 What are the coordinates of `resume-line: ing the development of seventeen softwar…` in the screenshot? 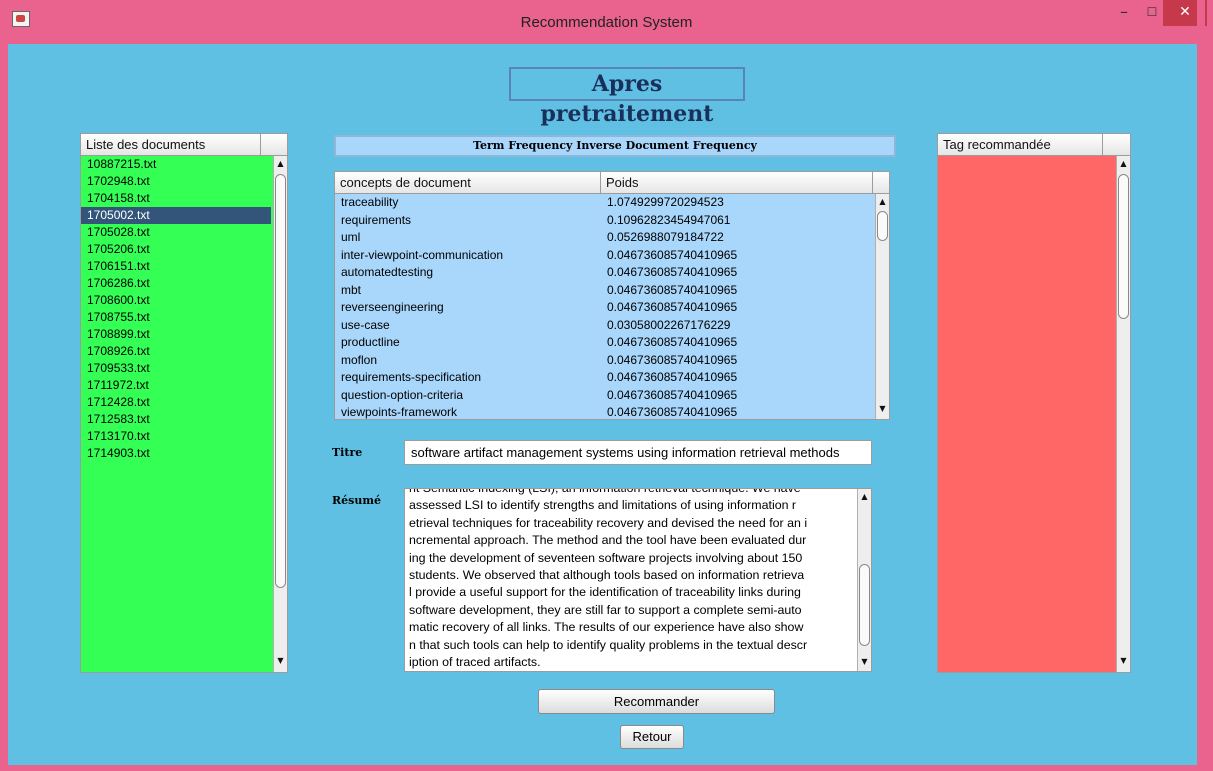 It's located at (606, 557).